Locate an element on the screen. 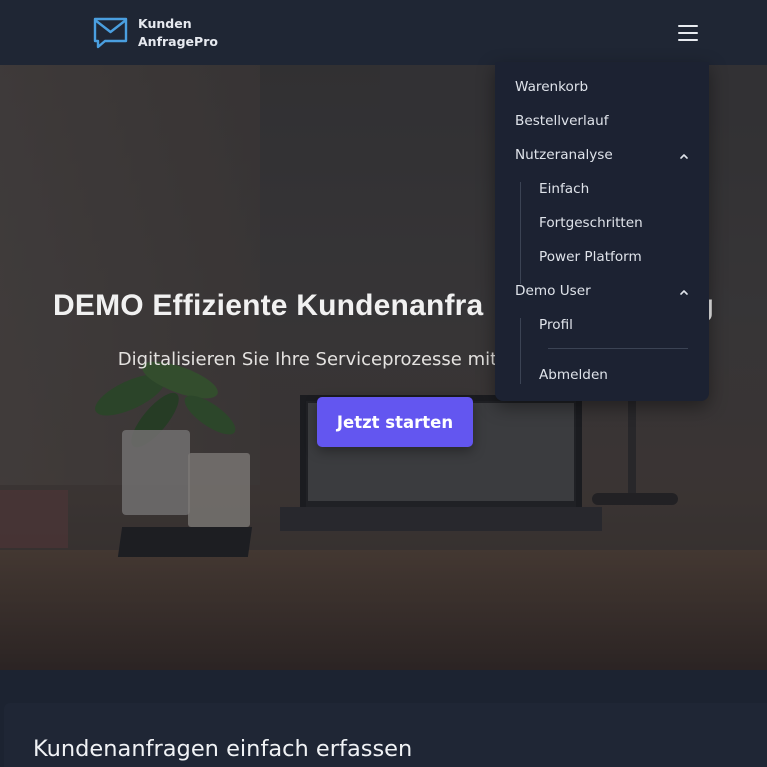 The height and width of the screenshot is (767, 767). brand-name: Kunden AnfragePro is located at coordinates (178, 33).